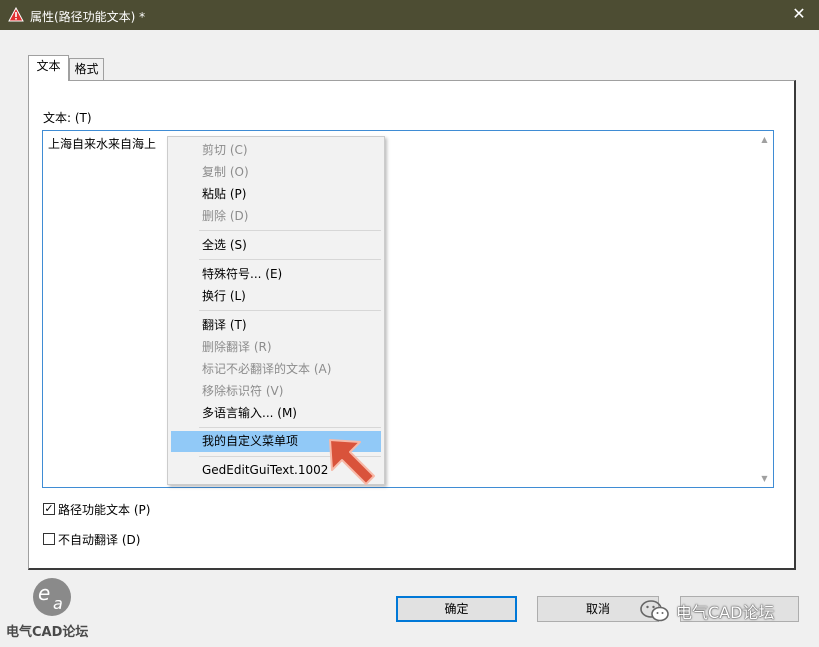  I want to click on text-field-label: 文本: (T), so click(67, 118).